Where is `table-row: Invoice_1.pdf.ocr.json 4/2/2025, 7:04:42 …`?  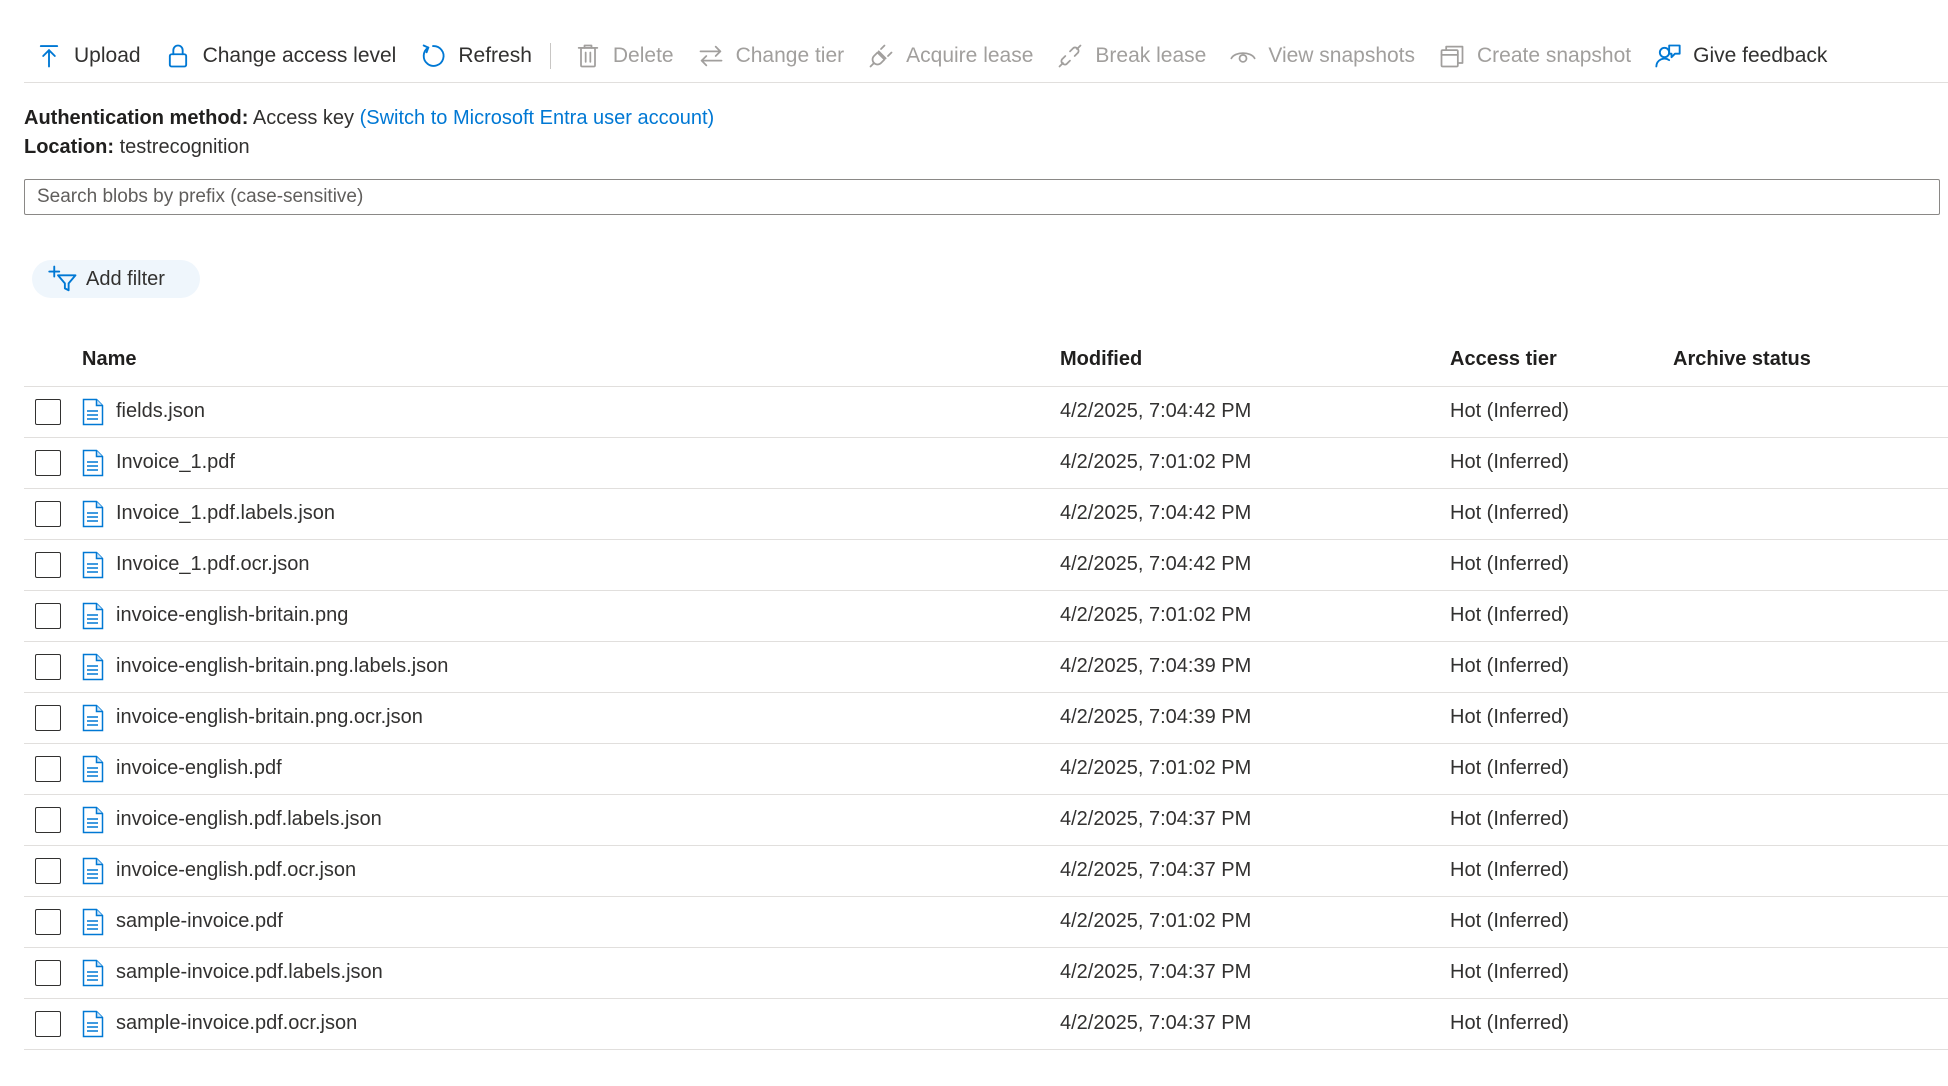
table-row: Invoice_1.pdf.ocr.json 4/2/2025, 7:04:42 … is located at coordinates (986, 565).